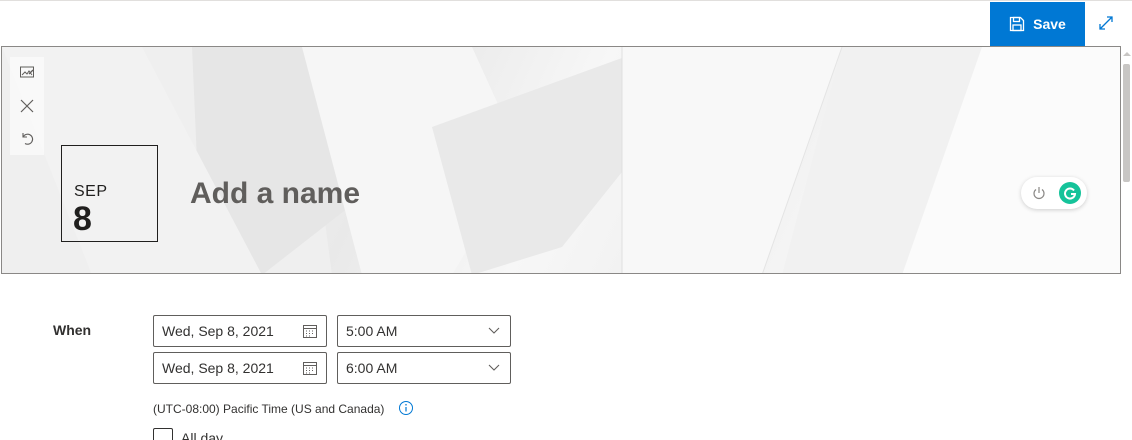  I want to click on close-icon, so click(27, 106).